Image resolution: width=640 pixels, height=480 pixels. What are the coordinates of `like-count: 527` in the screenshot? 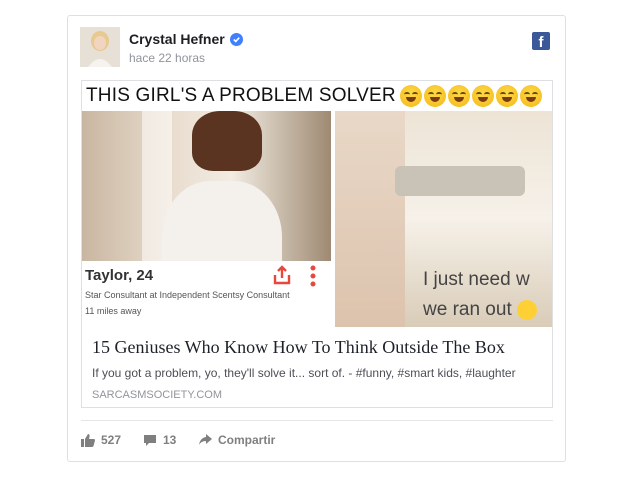 It's located at (111, 440).